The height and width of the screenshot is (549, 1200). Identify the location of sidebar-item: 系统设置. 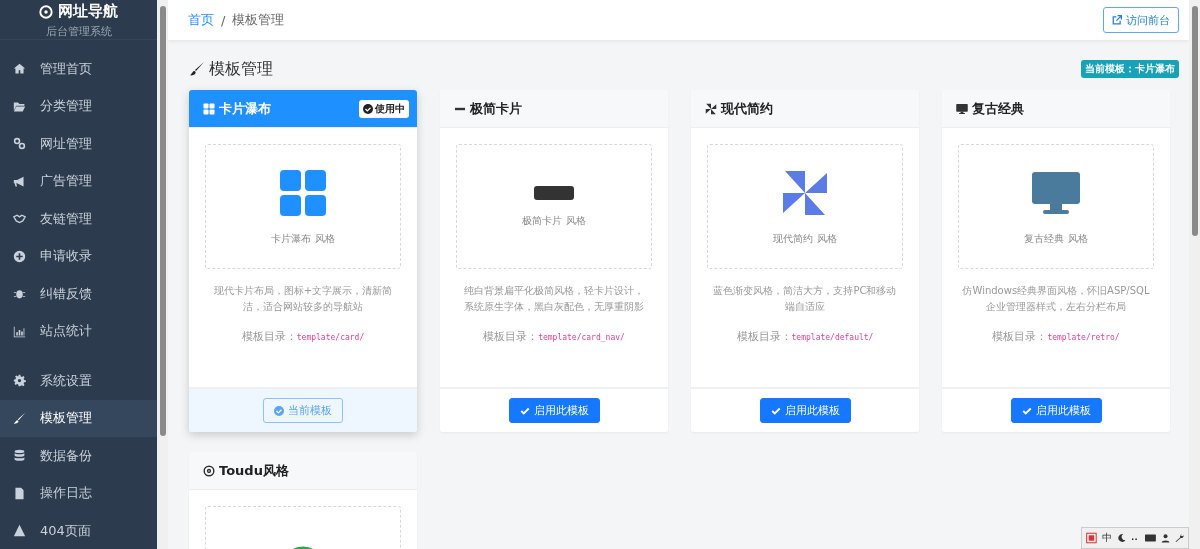
(78, 381).